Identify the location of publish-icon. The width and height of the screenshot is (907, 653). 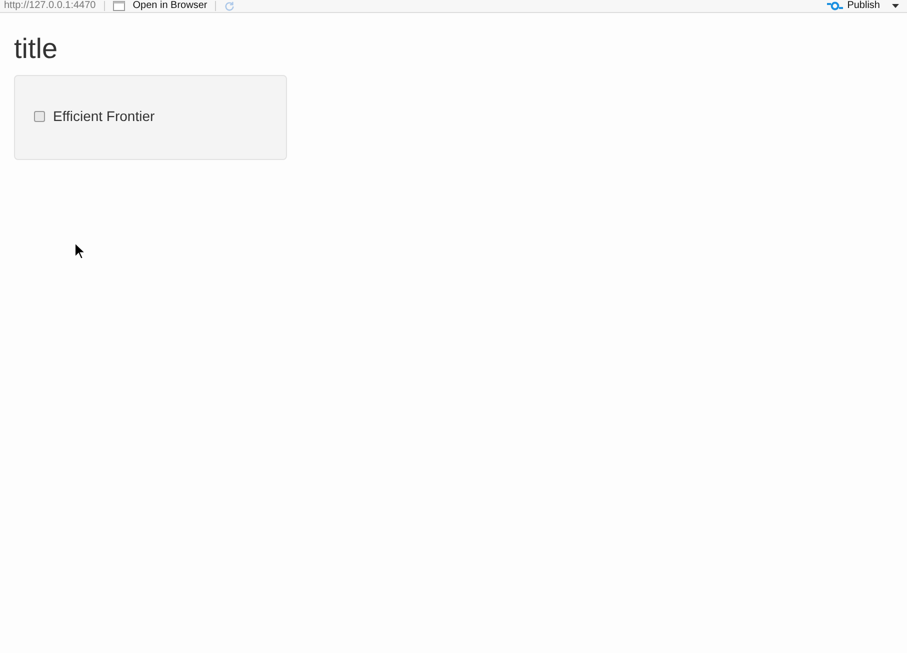
(835, 6).